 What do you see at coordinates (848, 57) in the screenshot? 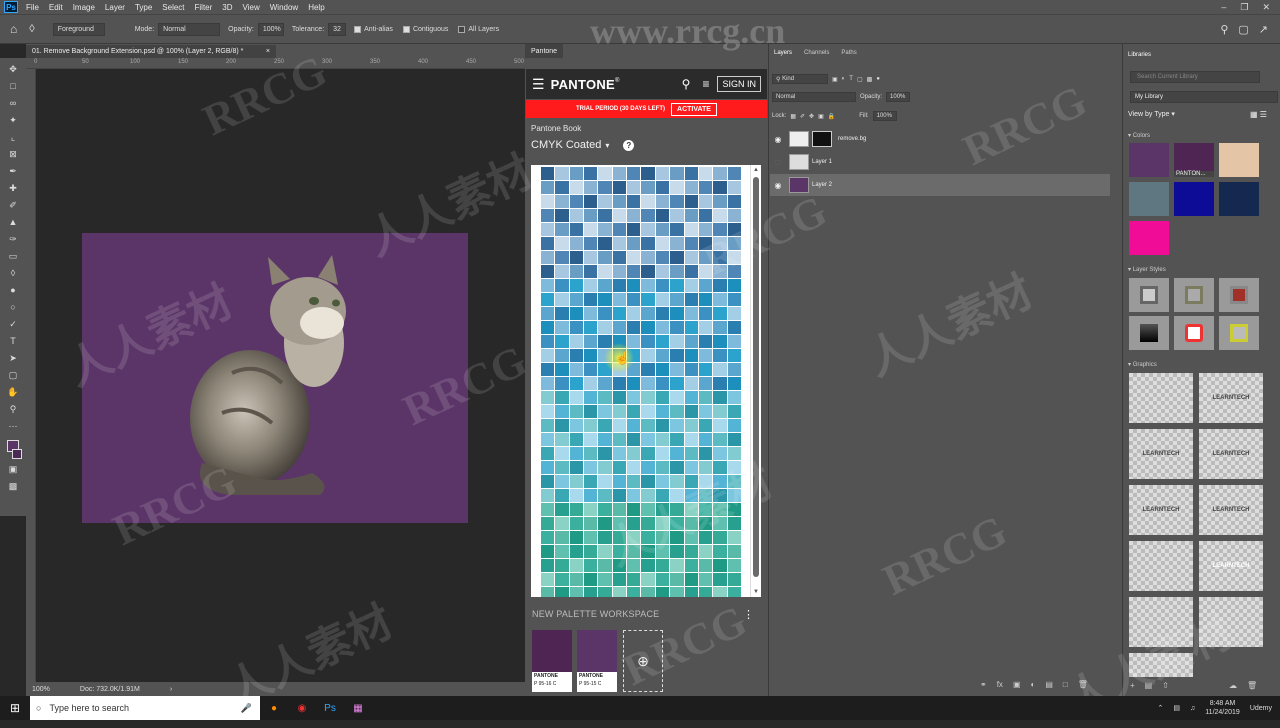
I see `tab-paths: Paths` at bounding box center [848, 57].